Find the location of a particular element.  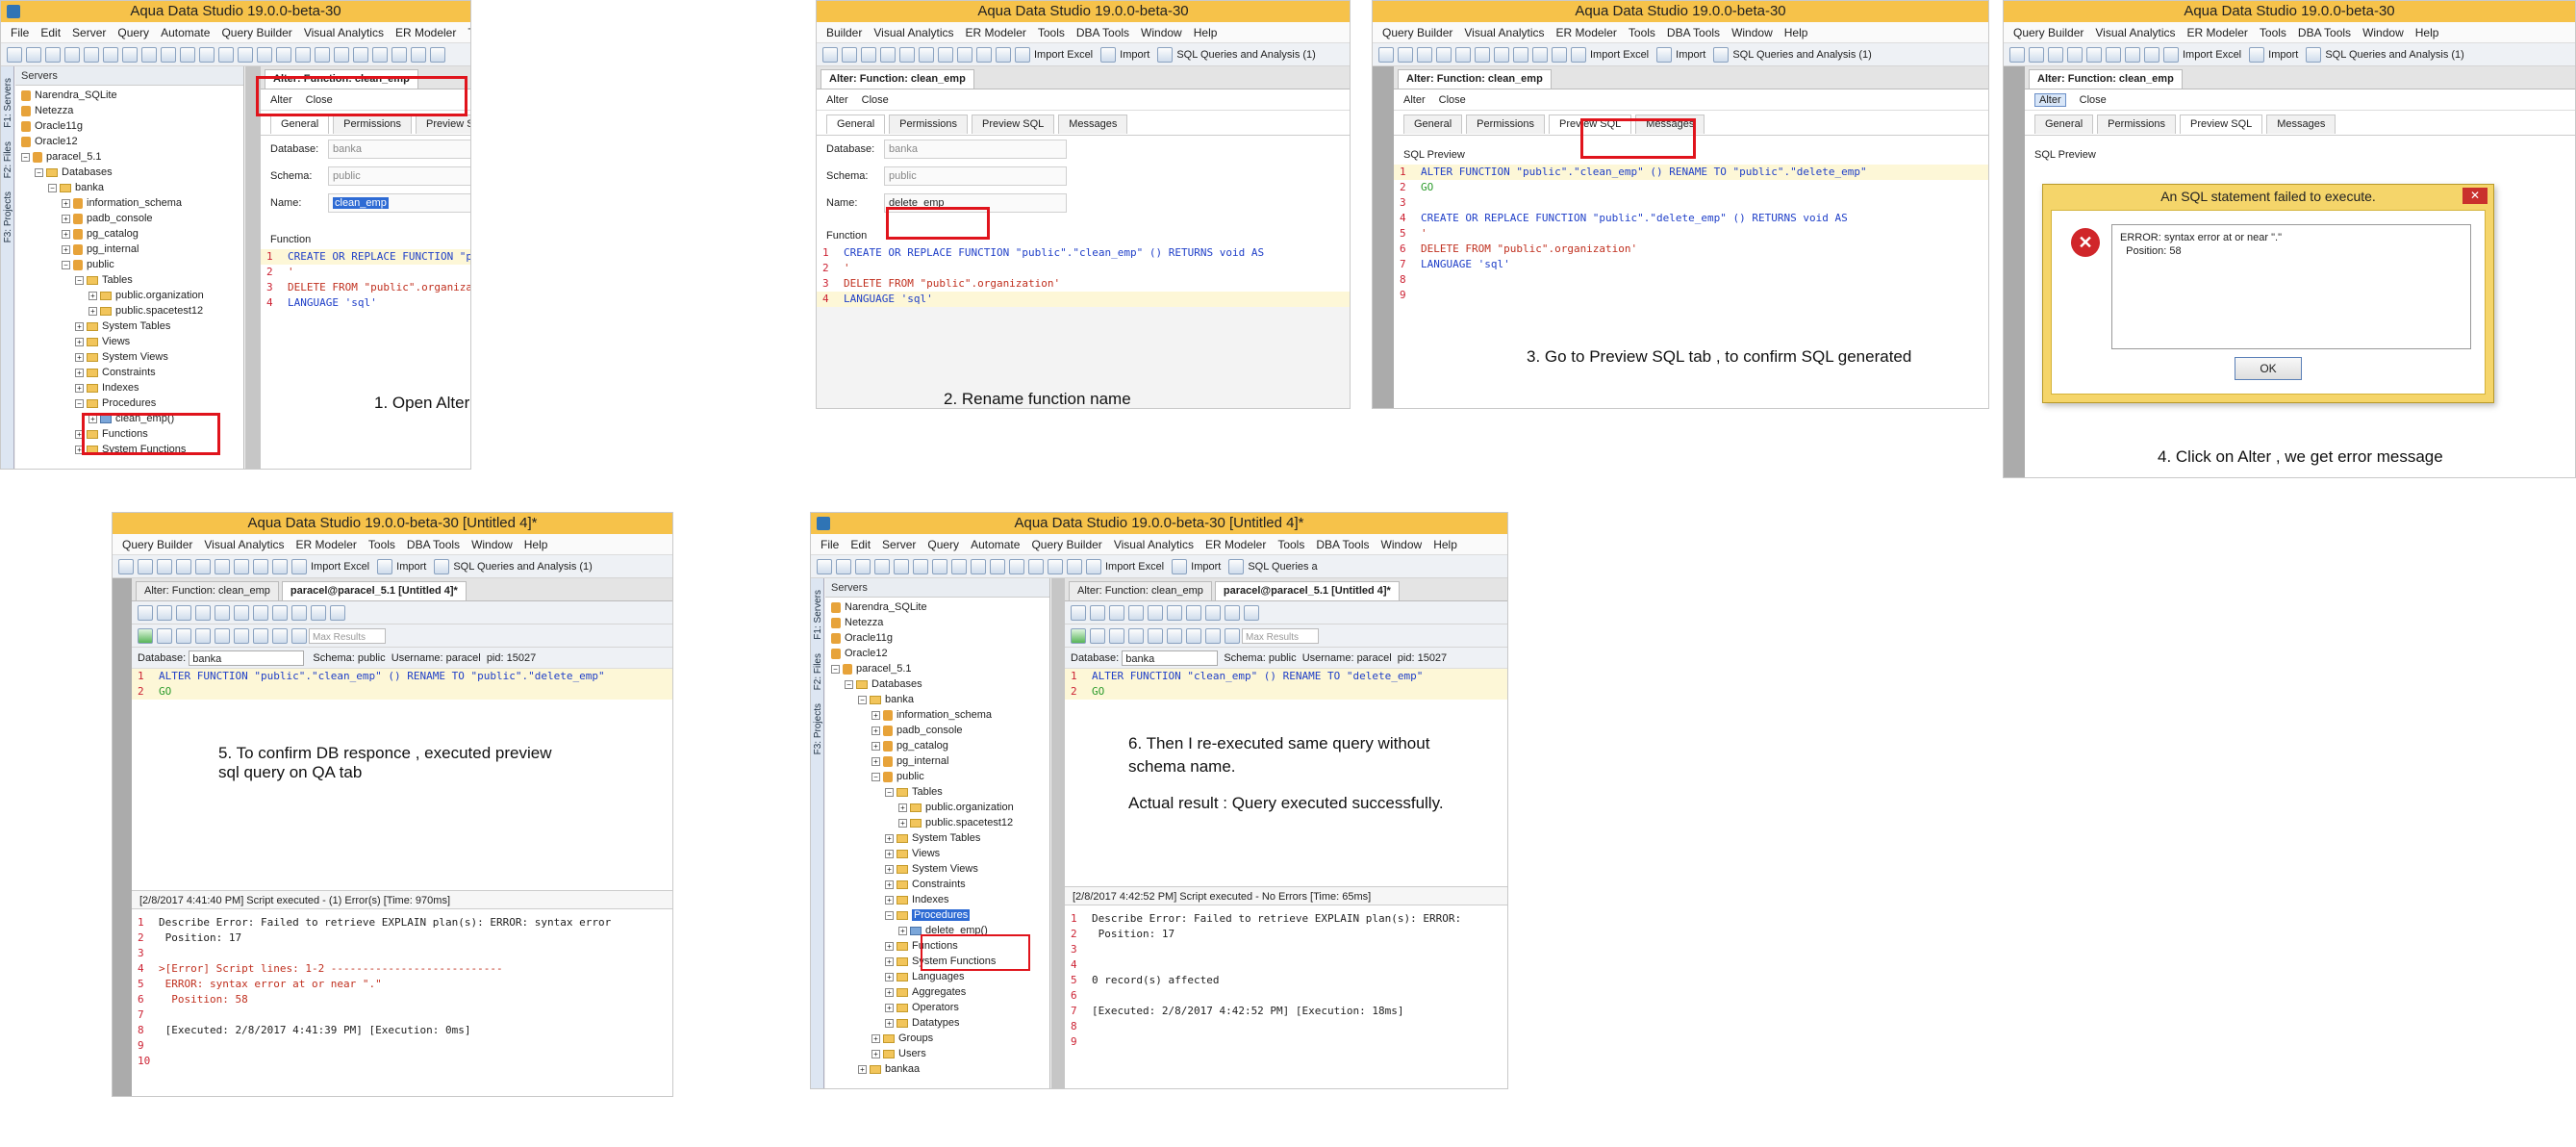

compare-icon is located at coordinates (203, 567).